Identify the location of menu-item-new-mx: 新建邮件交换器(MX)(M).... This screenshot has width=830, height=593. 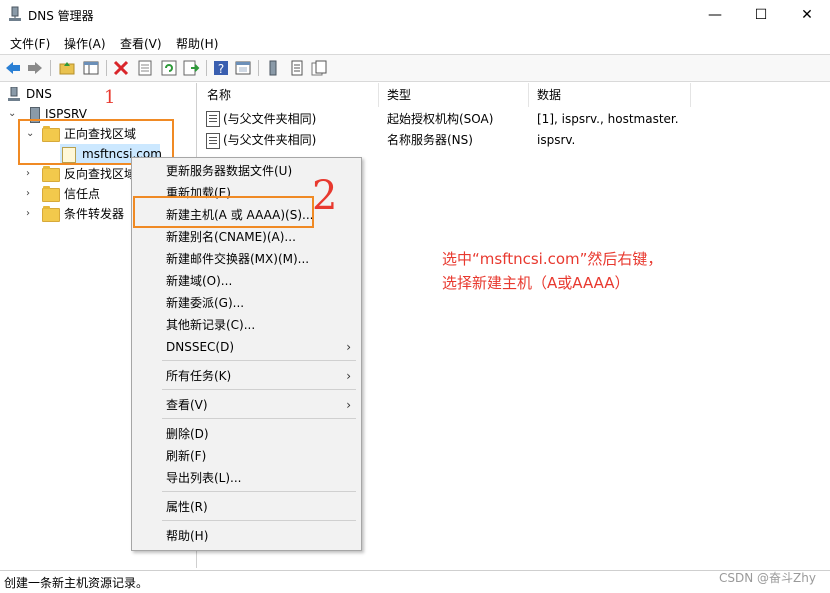
(246, 259).